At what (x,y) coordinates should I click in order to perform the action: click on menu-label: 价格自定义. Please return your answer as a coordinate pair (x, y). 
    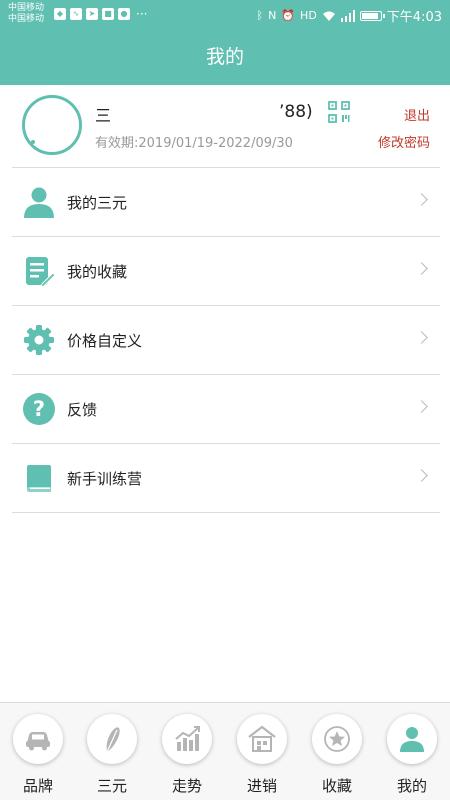
    Looking at the image, I should click on (105, 341).